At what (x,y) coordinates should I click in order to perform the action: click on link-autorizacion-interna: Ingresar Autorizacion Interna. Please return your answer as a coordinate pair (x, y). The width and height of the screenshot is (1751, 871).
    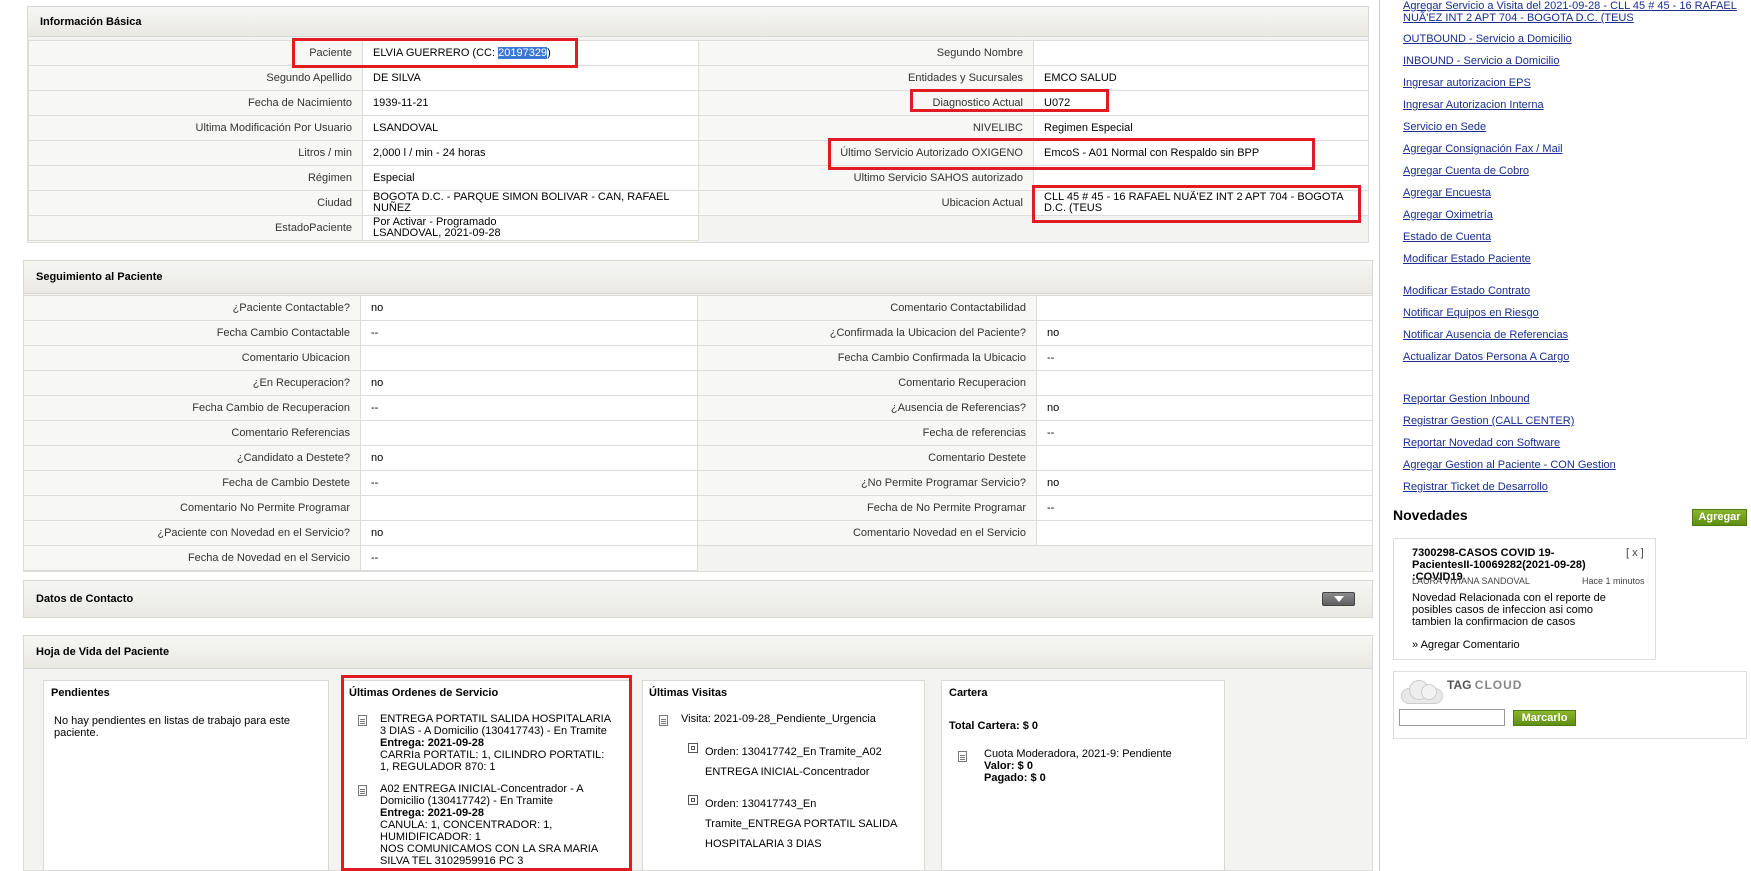
    Looking at the image, I should click on (1473, 105).